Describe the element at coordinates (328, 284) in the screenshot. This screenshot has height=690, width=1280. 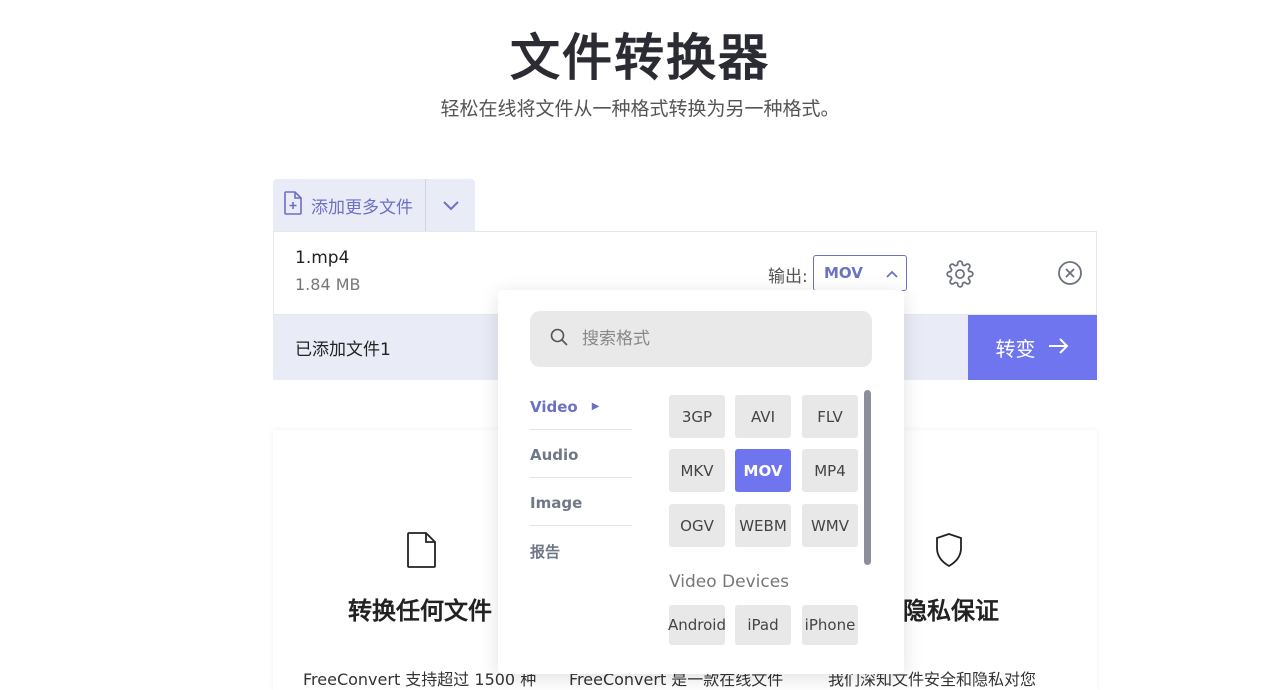
I see `file-size: 1.84 MB` at that location.